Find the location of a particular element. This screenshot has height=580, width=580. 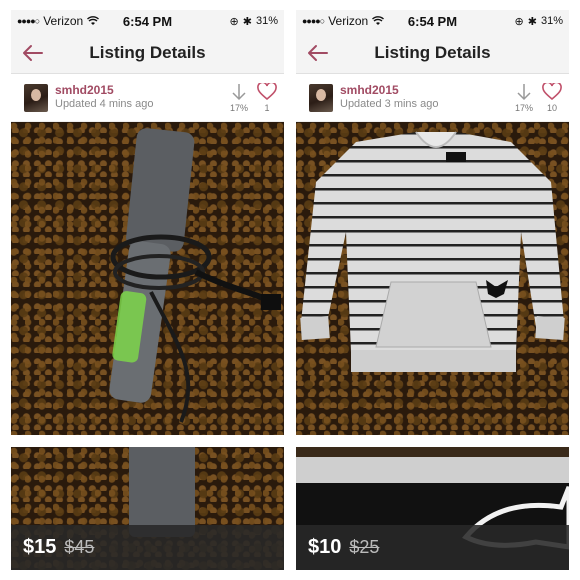

like-count: 10 is located at coordinates (551, 108).